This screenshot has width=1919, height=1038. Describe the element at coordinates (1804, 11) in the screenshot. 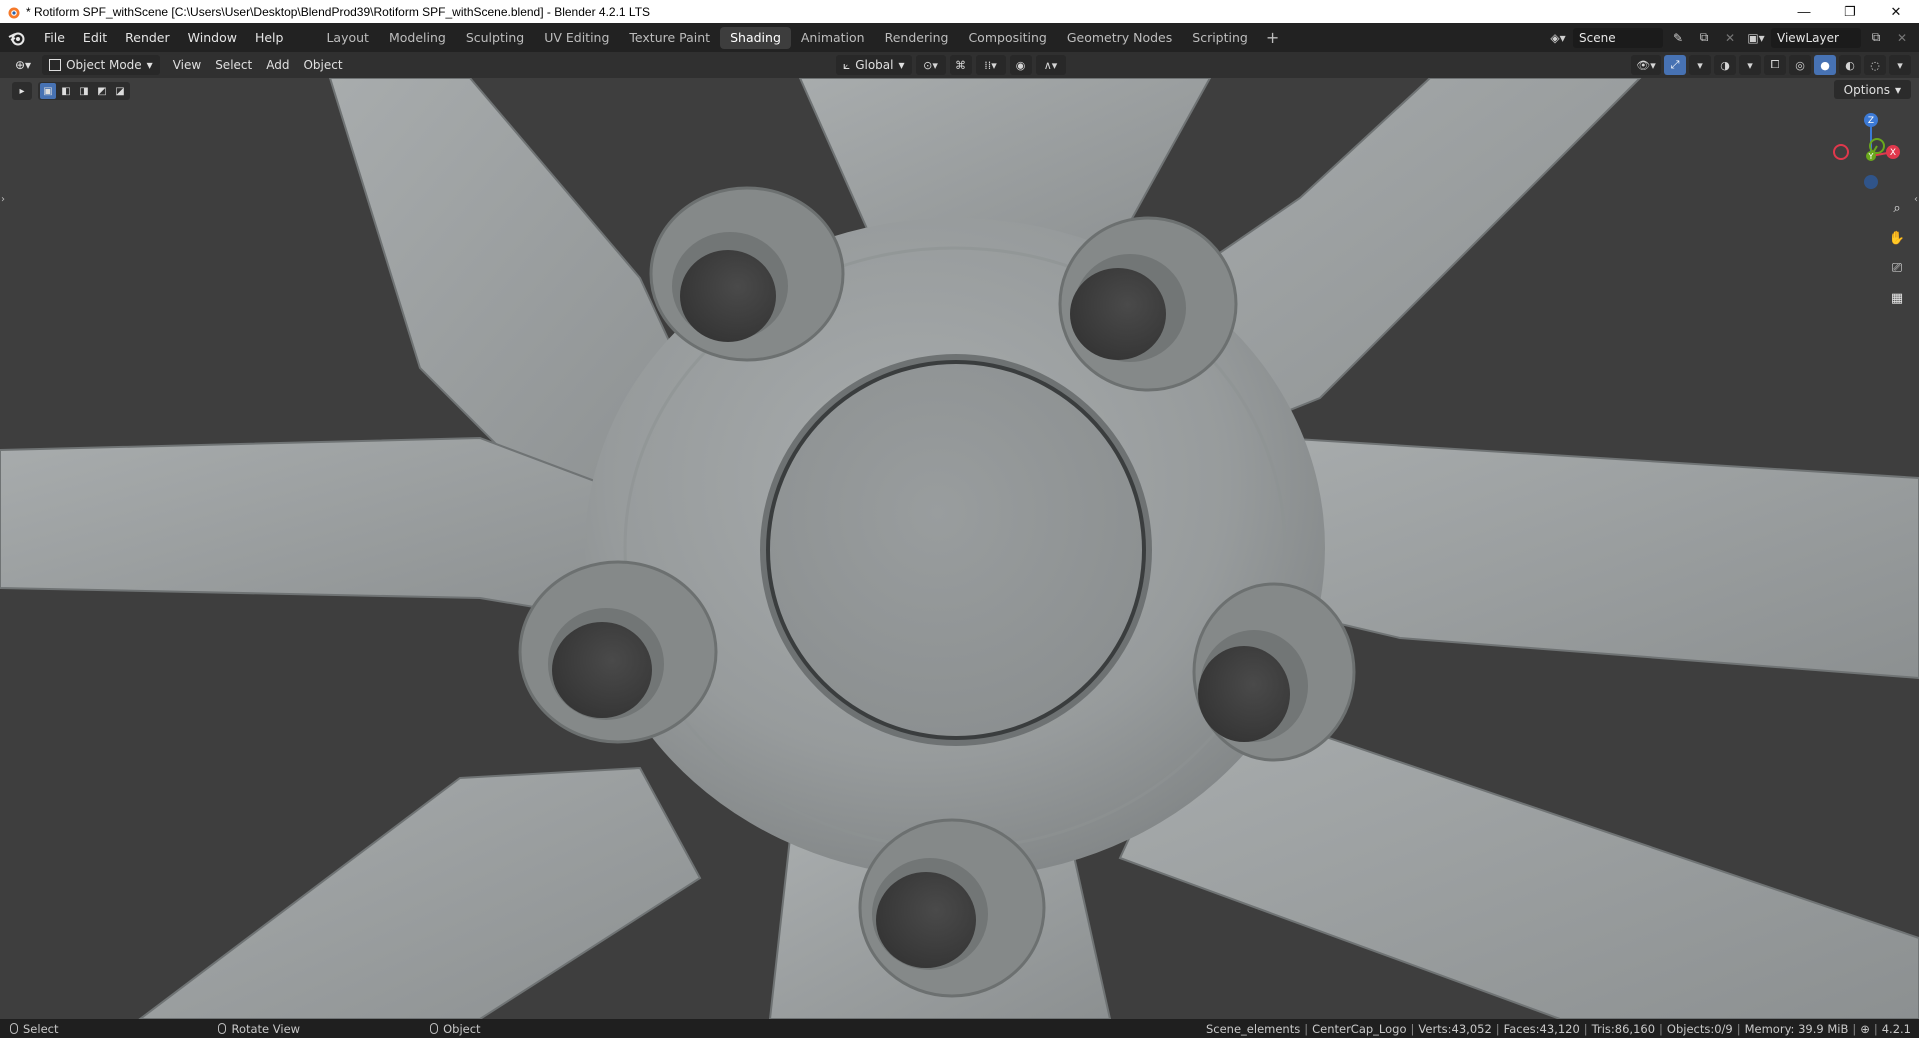

I see `minimize-button: —` at that location.